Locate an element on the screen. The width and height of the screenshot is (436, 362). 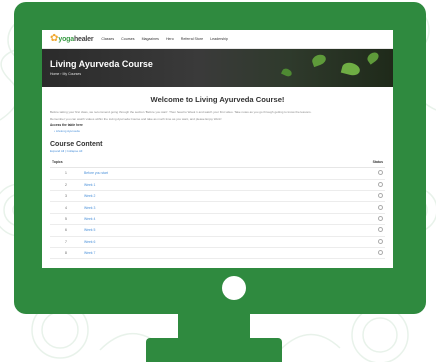
row-number: 2 is located at coordinates (66, 185).